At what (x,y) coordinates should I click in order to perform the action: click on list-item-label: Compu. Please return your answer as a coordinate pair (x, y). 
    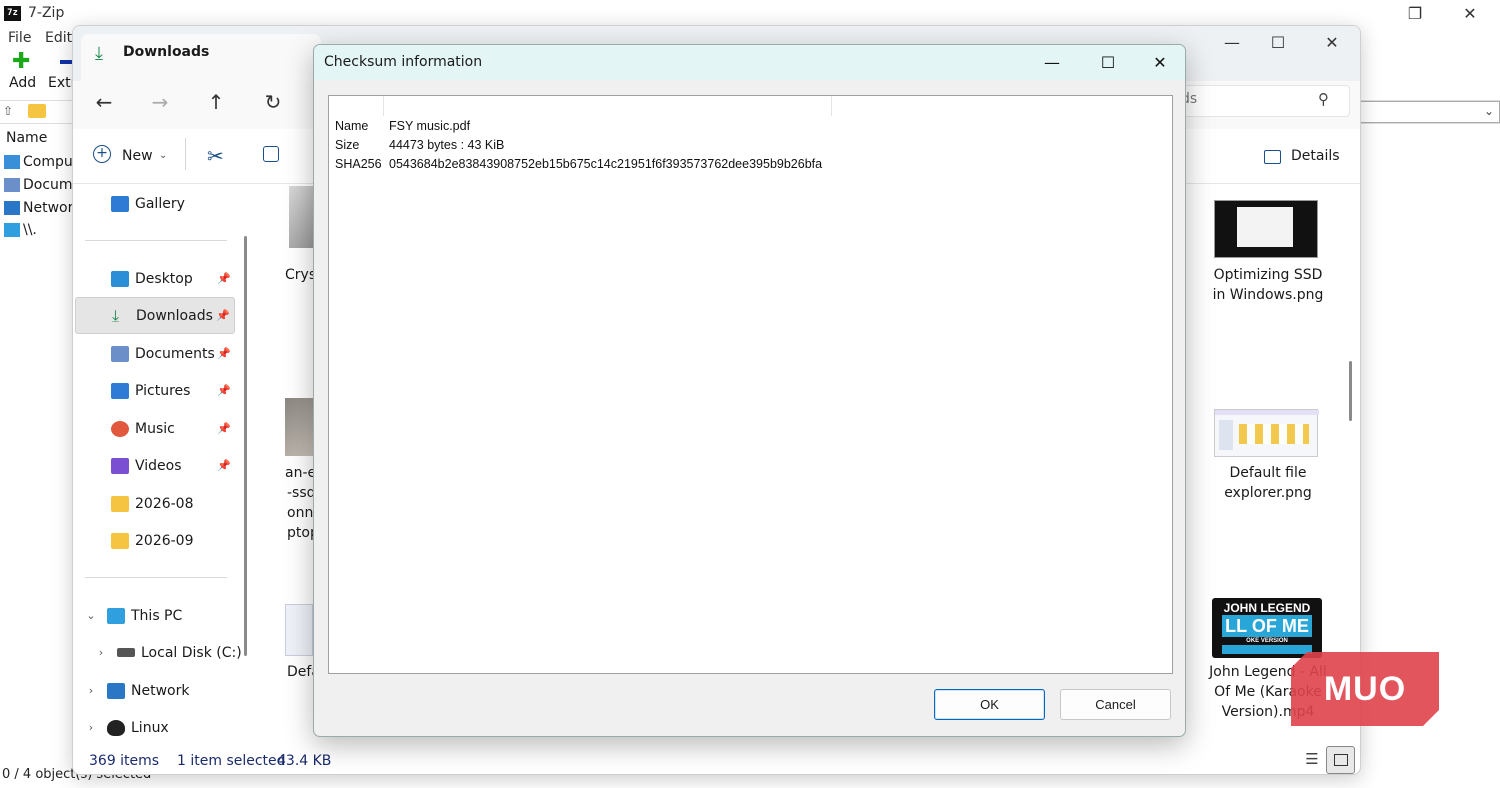
    Looking at the image, I should click on (48, 162).